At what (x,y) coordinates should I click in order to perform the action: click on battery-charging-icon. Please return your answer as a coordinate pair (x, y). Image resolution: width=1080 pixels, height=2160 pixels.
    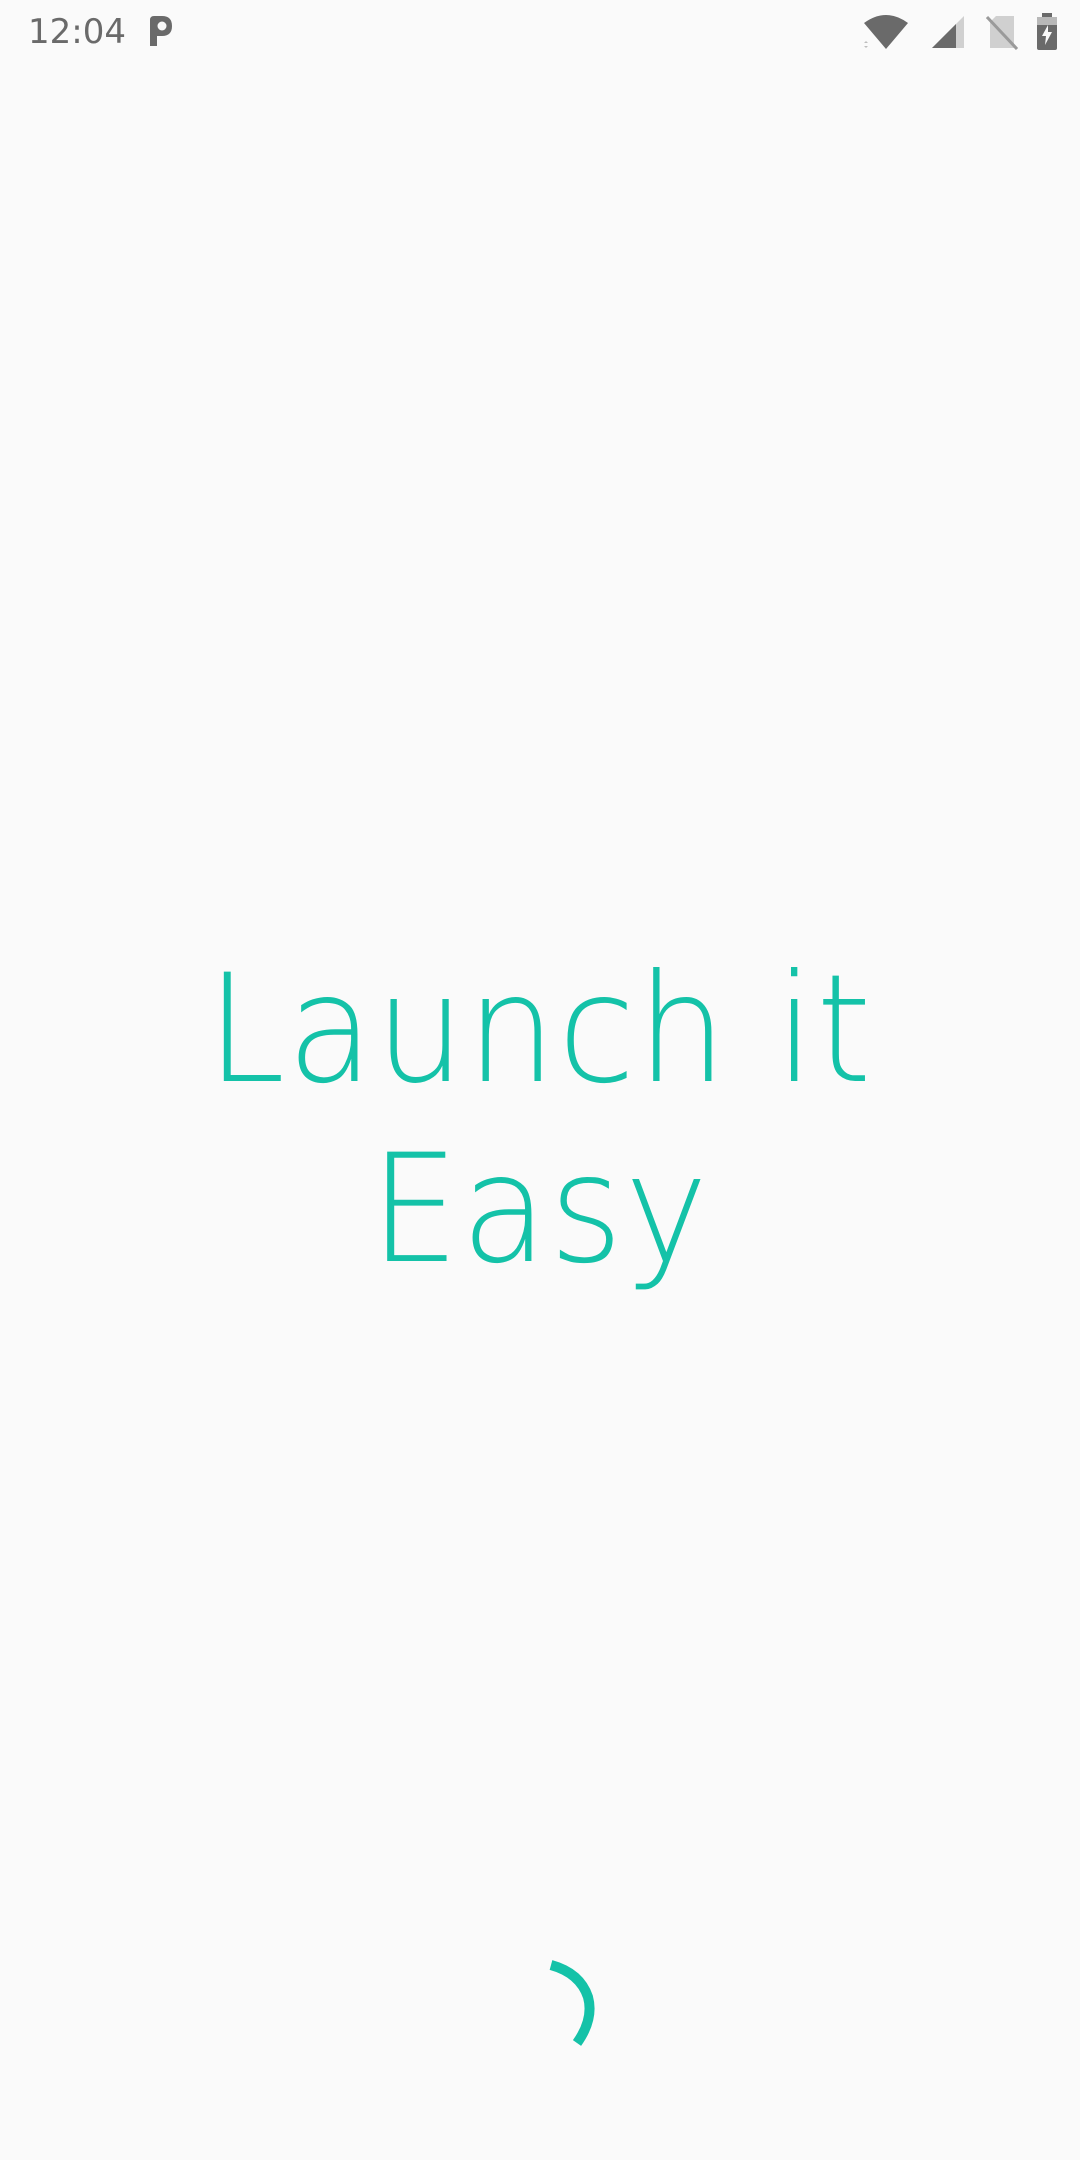
    Looking at the image, I should click on (1047, 31).